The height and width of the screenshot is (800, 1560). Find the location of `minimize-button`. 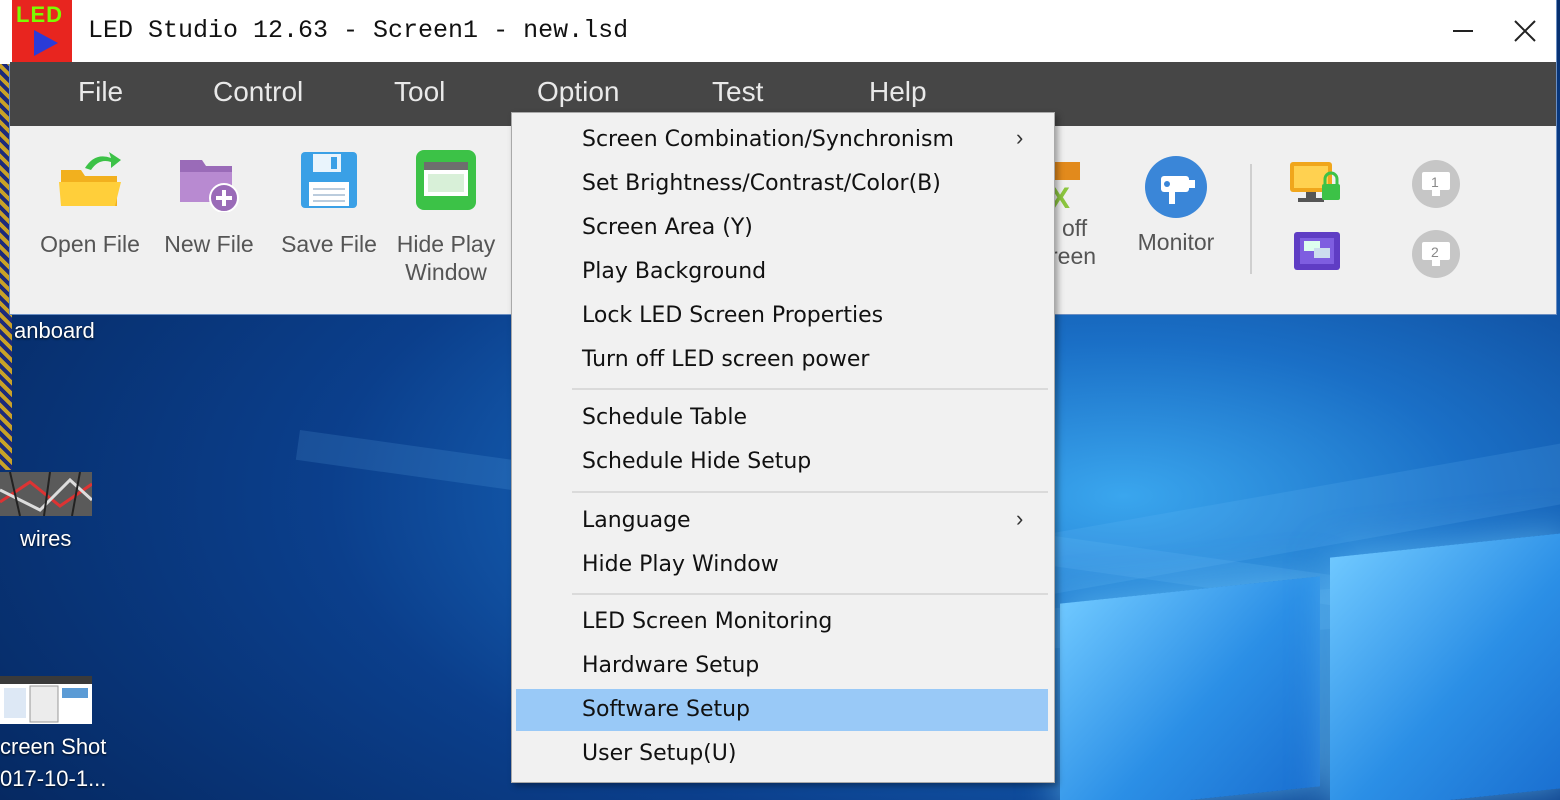

minimize-button is located at coordinates (1463, 31).